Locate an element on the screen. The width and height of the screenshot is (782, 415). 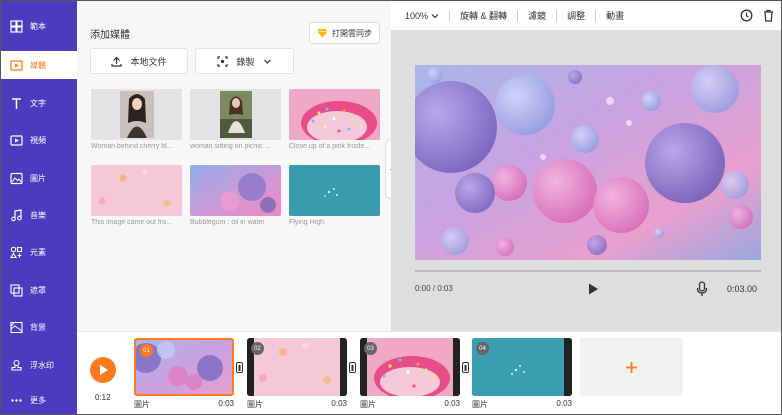
video-icon is located at coordinates (16, 140).